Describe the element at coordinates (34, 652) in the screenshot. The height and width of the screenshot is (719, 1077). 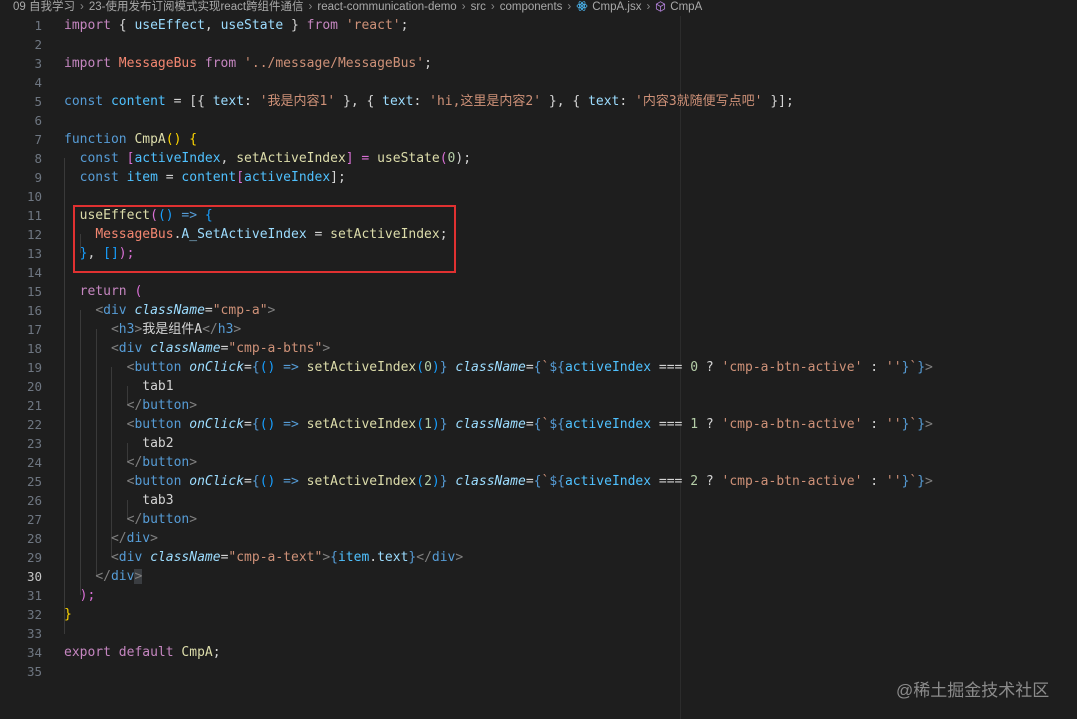
I see `line-number: 34` at that location.